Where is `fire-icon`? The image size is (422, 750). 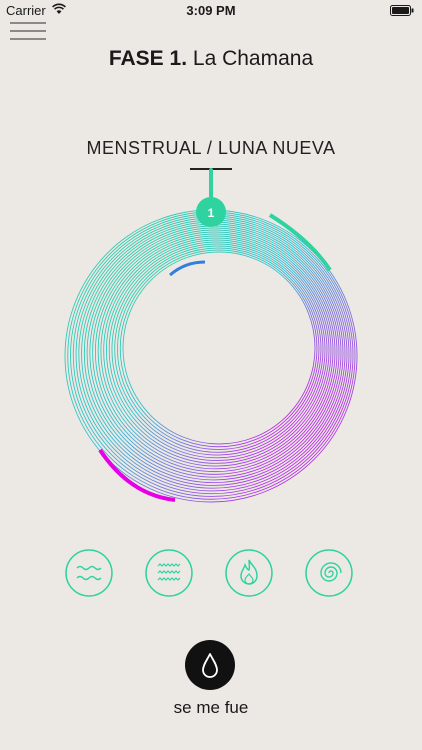
fire-icon is located at coordinates (249, 573).